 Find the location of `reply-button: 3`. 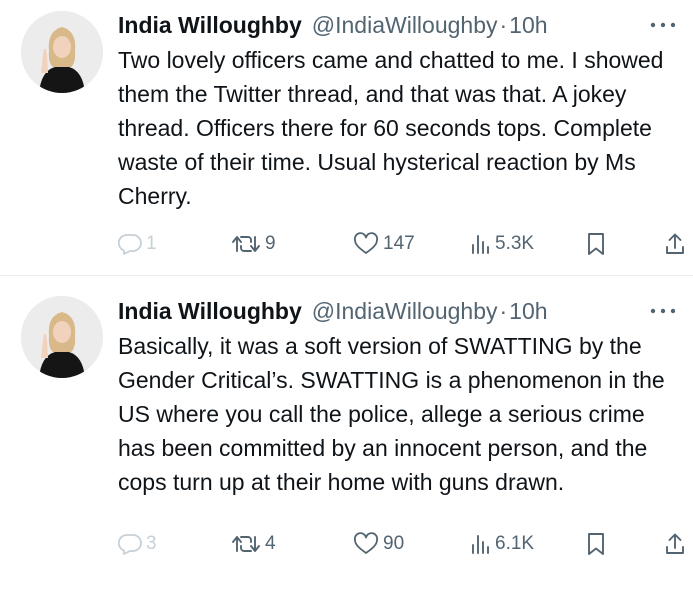

reply-button: 3 is located at coordinates (137, 544).